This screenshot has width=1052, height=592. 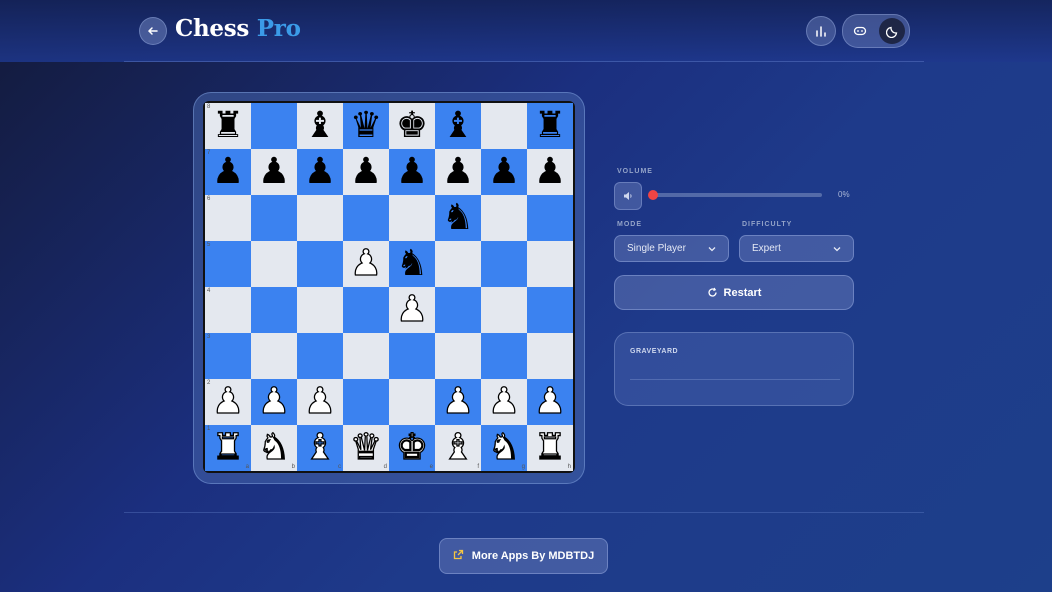 What do you see at coordinates (504, 218) in the screenshot?
I see `board-square-g6` at bounding box center [504, 218].